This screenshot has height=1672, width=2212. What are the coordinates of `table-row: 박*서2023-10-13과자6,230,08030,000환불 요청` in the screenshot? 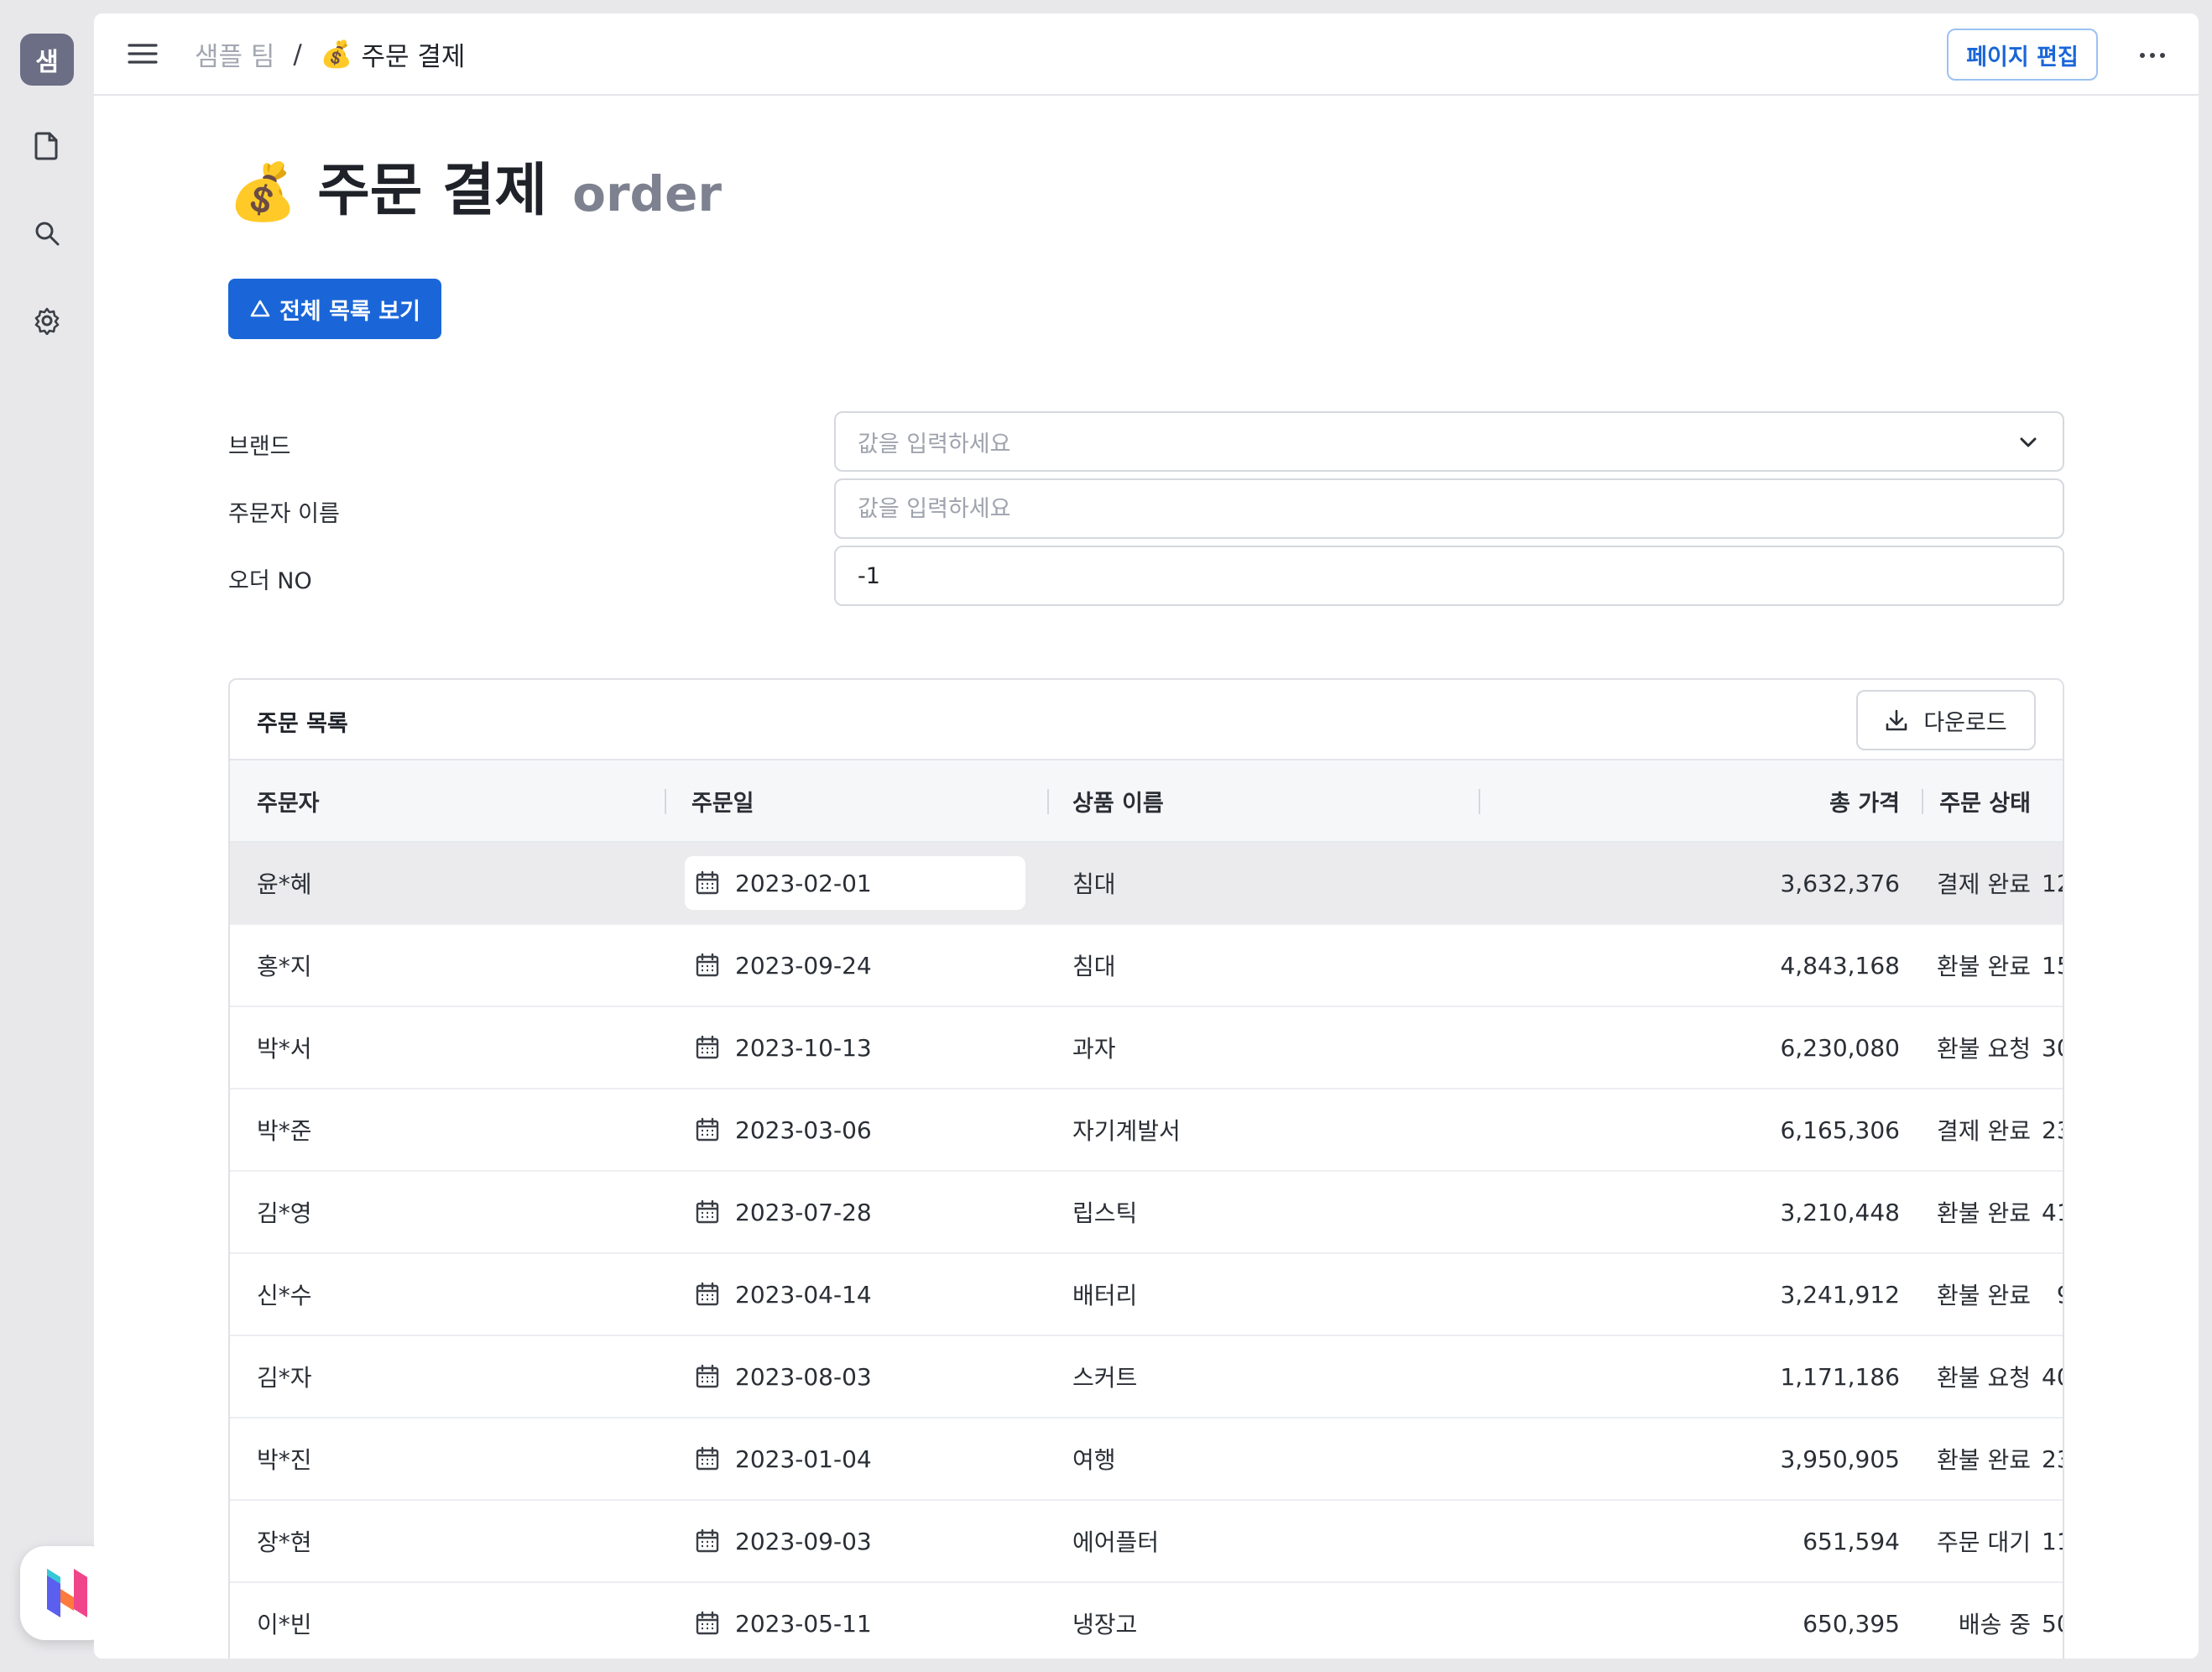 It's located at (1146, 1048).